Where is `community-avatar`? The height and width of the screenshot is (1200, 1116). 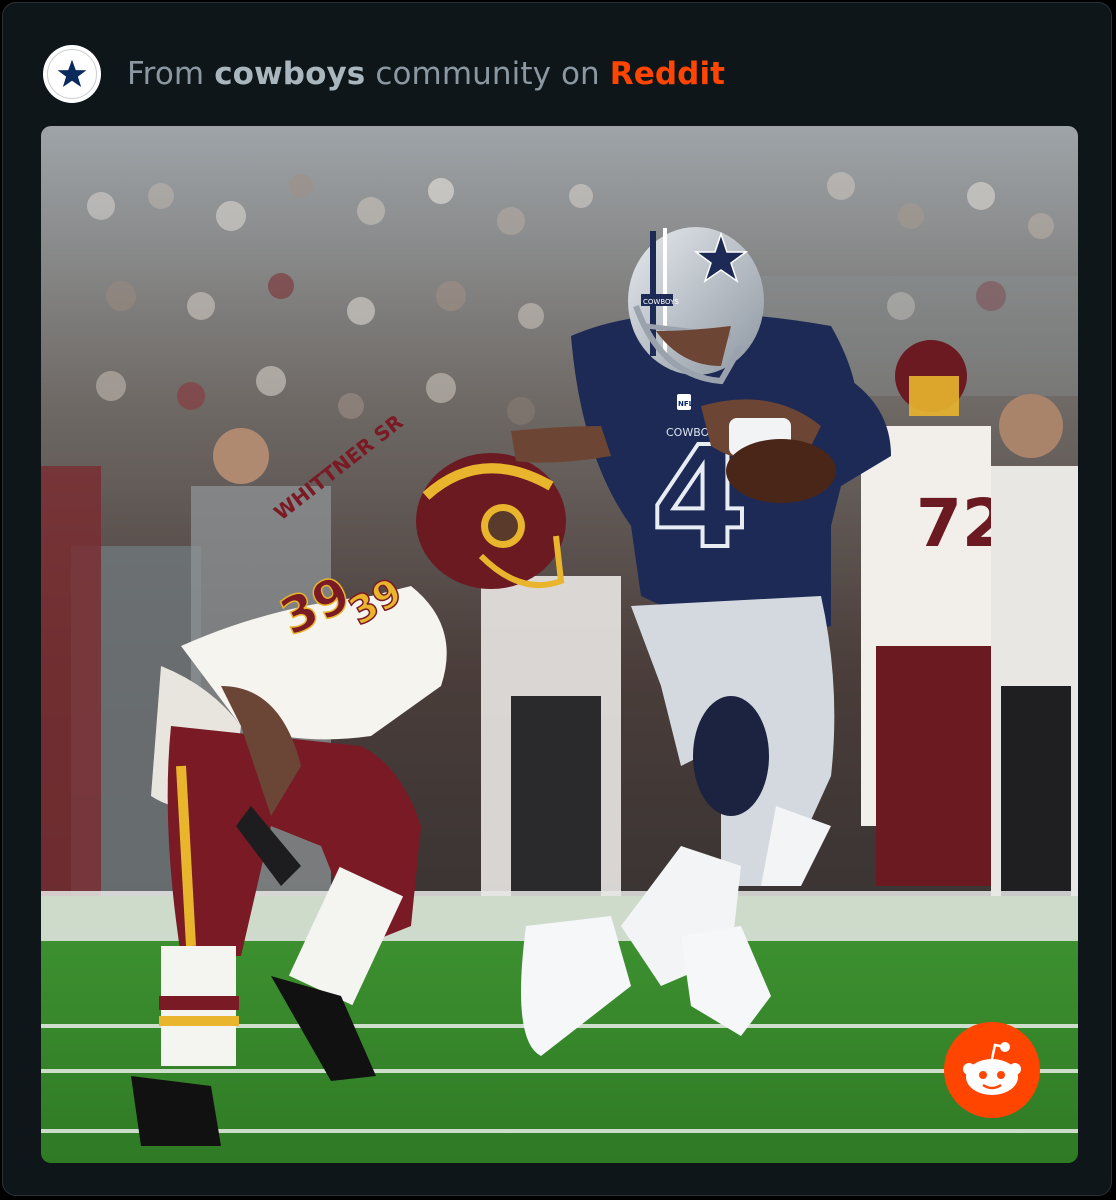 community-avatar is located at coordinates (72, 74).